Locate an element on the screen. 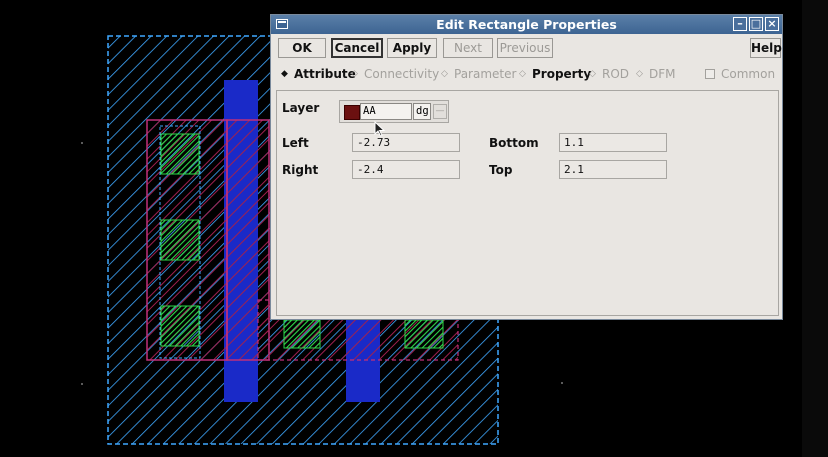 Image resolution: width=828 pixels, height=457 pixels. tab-attribute-label: Attribute is located at coordinates (325, 74).